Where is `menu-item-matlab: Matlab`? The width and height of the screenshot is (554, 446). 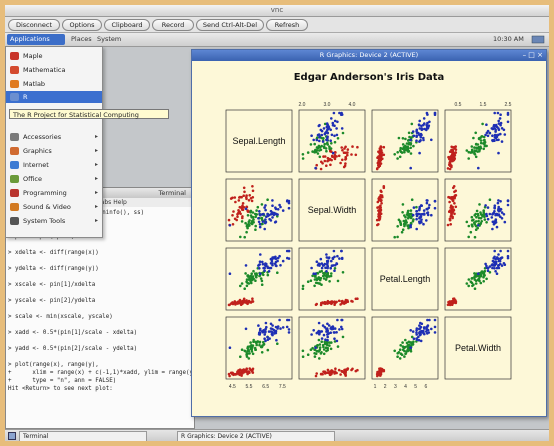
menu-item-matlab: Matlab is located at coordinates (54, 84).